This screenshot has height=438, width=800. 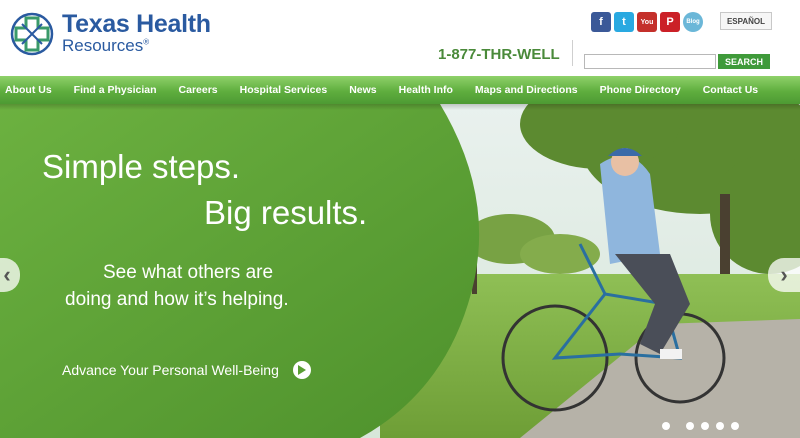 What do you see at coordinates (670, 22) in the screenshot?
I see `pinterest-icon: P` at bounding box center [670, 22].